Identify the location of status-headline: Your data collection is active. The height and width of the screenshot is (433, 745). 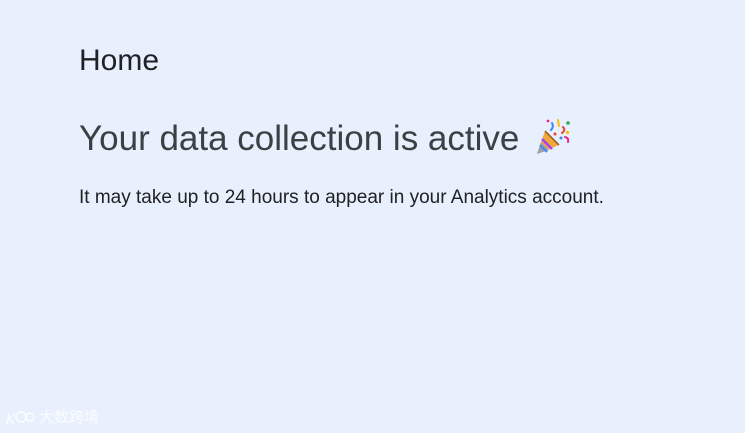
(326, 139).